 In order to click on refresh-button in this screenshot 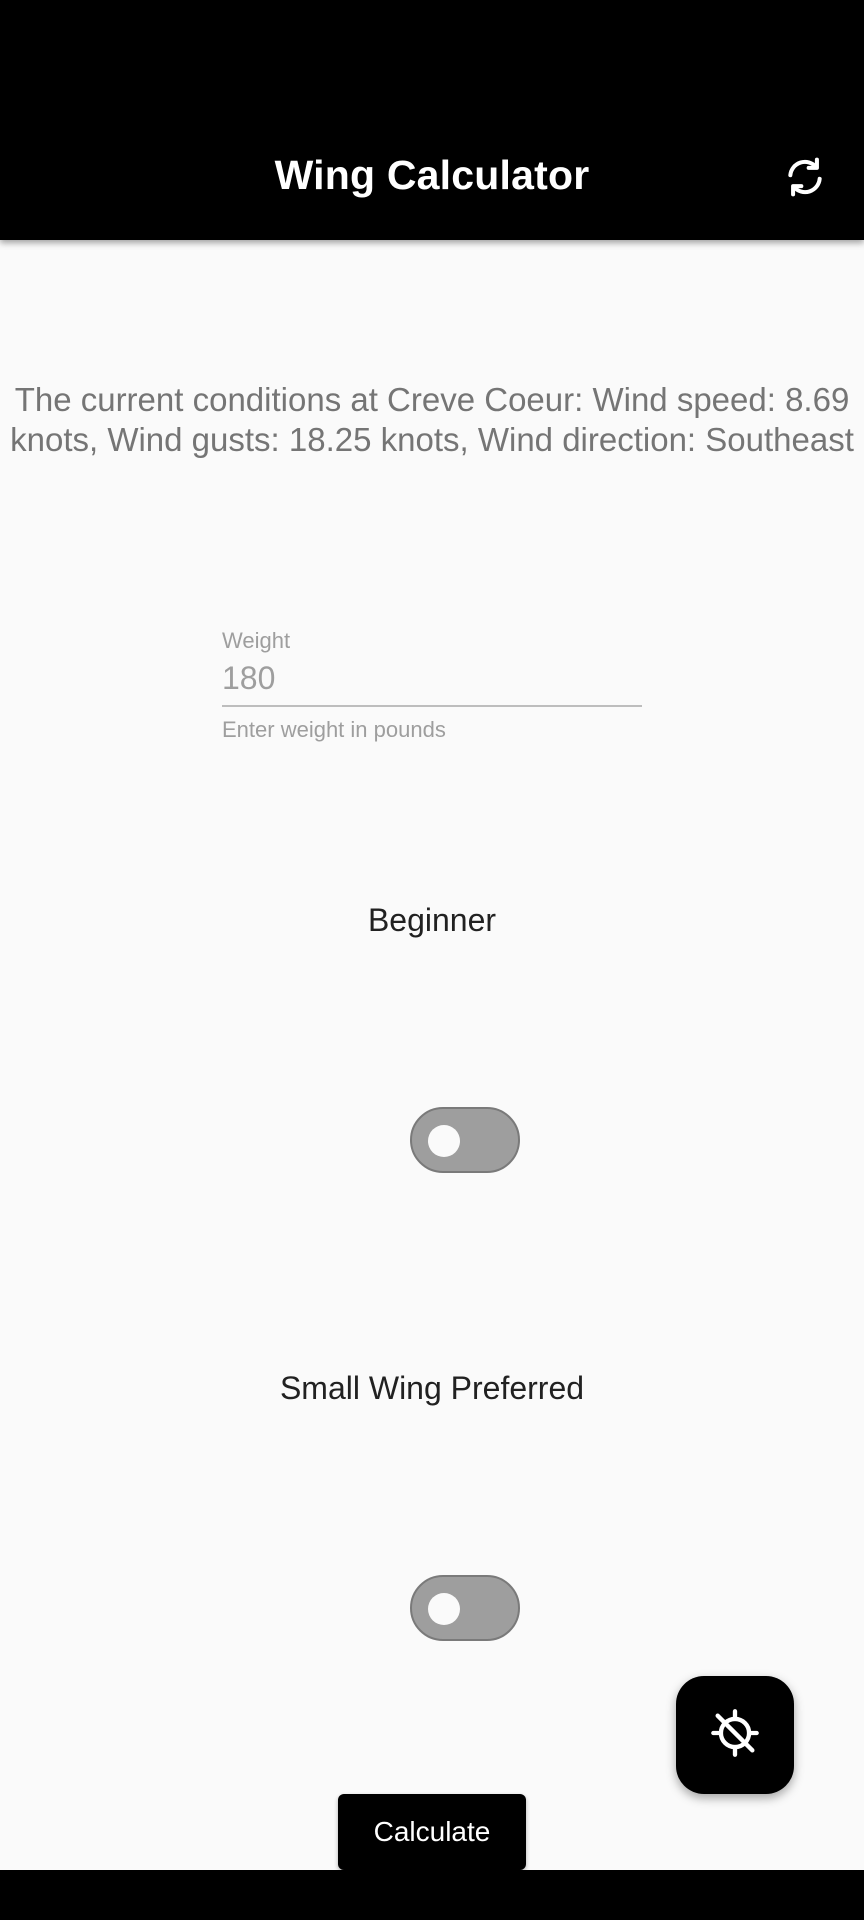, I will do `click(805, 179)`.